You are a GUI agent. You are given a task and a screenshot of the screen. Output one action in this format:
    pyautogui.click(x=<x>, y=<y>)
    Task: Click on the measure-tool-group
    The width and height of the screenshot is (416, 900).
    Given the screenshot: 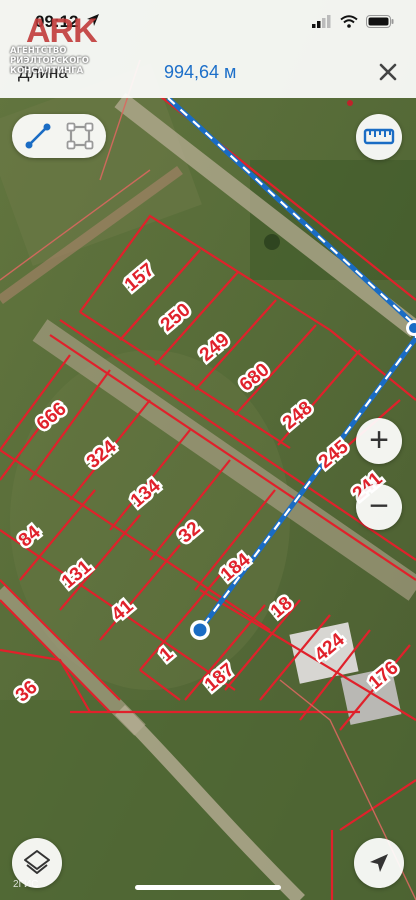 What is the action you would take?
    pyautogui.click(x=59, y=136)
    